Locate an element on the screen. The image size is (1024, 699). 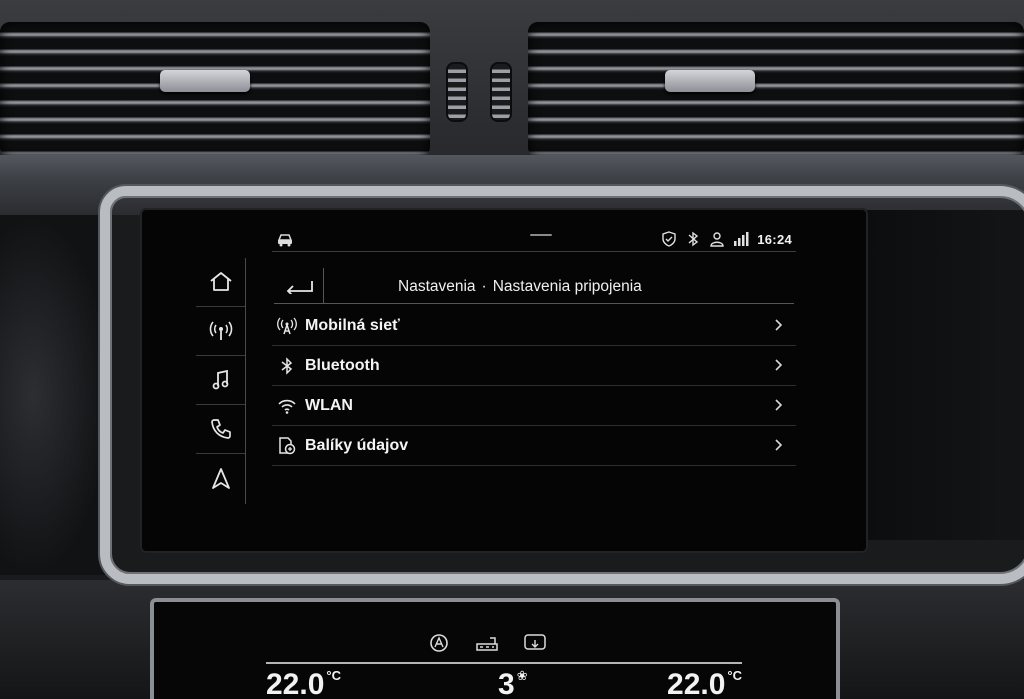
status-bar: 16:24 is located at coordinates (534, 240).